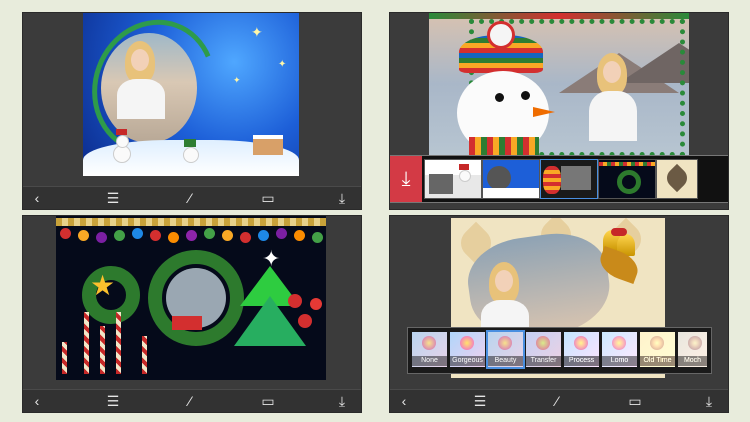 The image size is (750, 422). Describe the element at coordinates (429, 361) in the screenshot. I see `filter-label: None` at that location.